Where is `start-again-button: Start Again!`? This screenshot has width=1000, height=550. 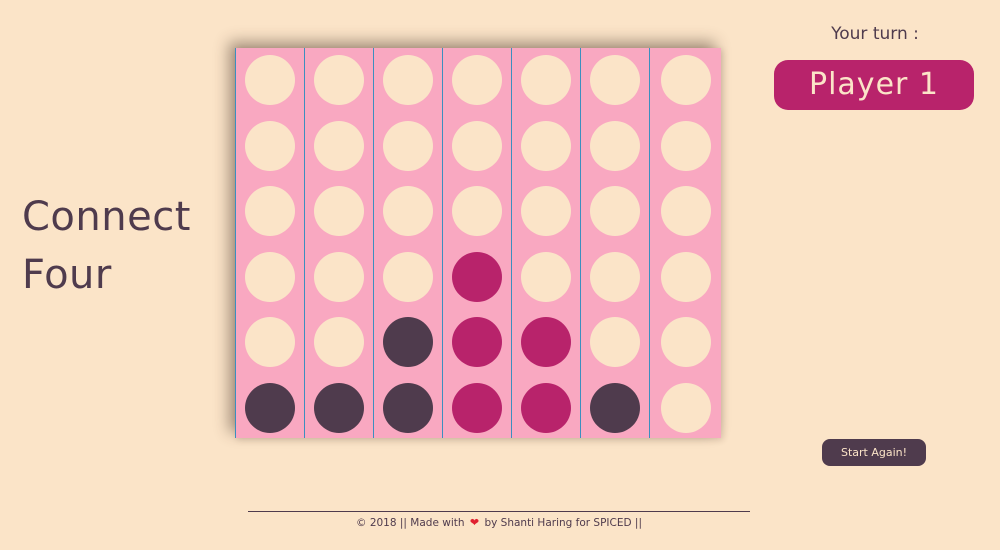 start-again-button: Start Again! is located at coordinates (874, 452).